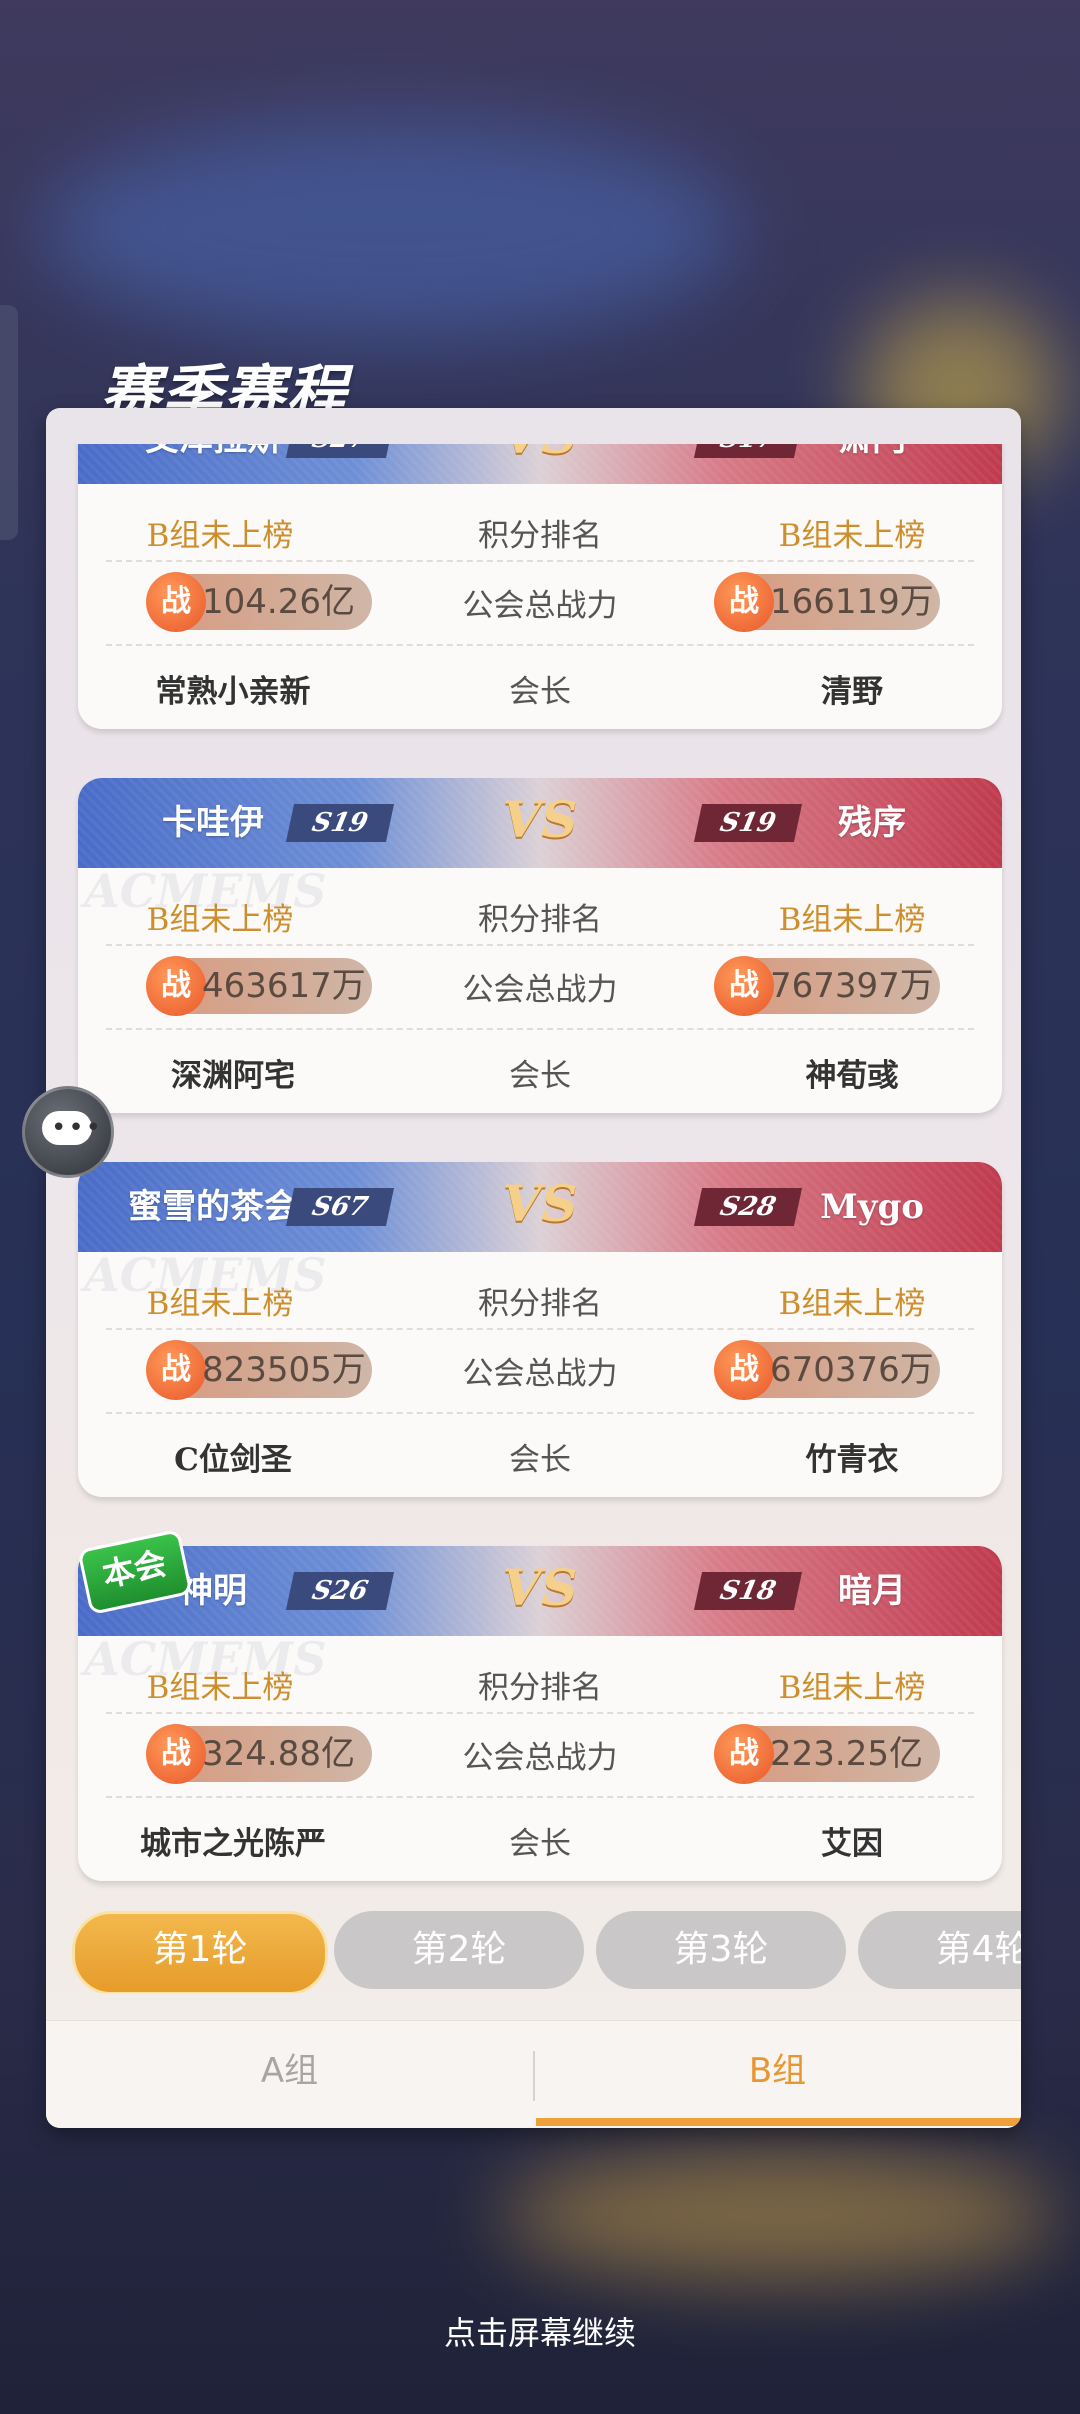 The image size is (1080, 2414). What do you see at coordinates (278, 1754) in the screenshot?
I see `left-power-value: 324.88亿` at bounding box center [278, 1754].